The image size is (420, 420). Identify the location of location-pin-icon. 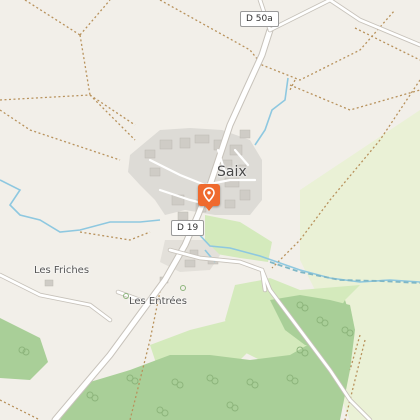
(209, 194).